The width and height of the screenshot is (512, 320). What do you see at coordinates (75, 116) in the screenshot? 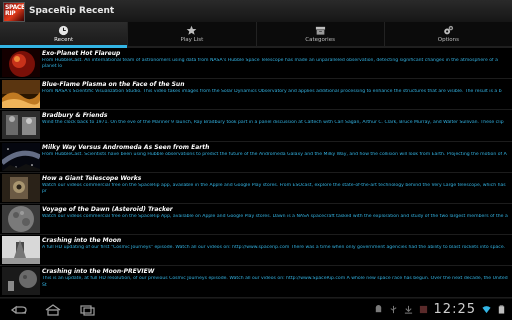
I see `item-title: Bradbury & Friends` at bounding box center [75, 116].